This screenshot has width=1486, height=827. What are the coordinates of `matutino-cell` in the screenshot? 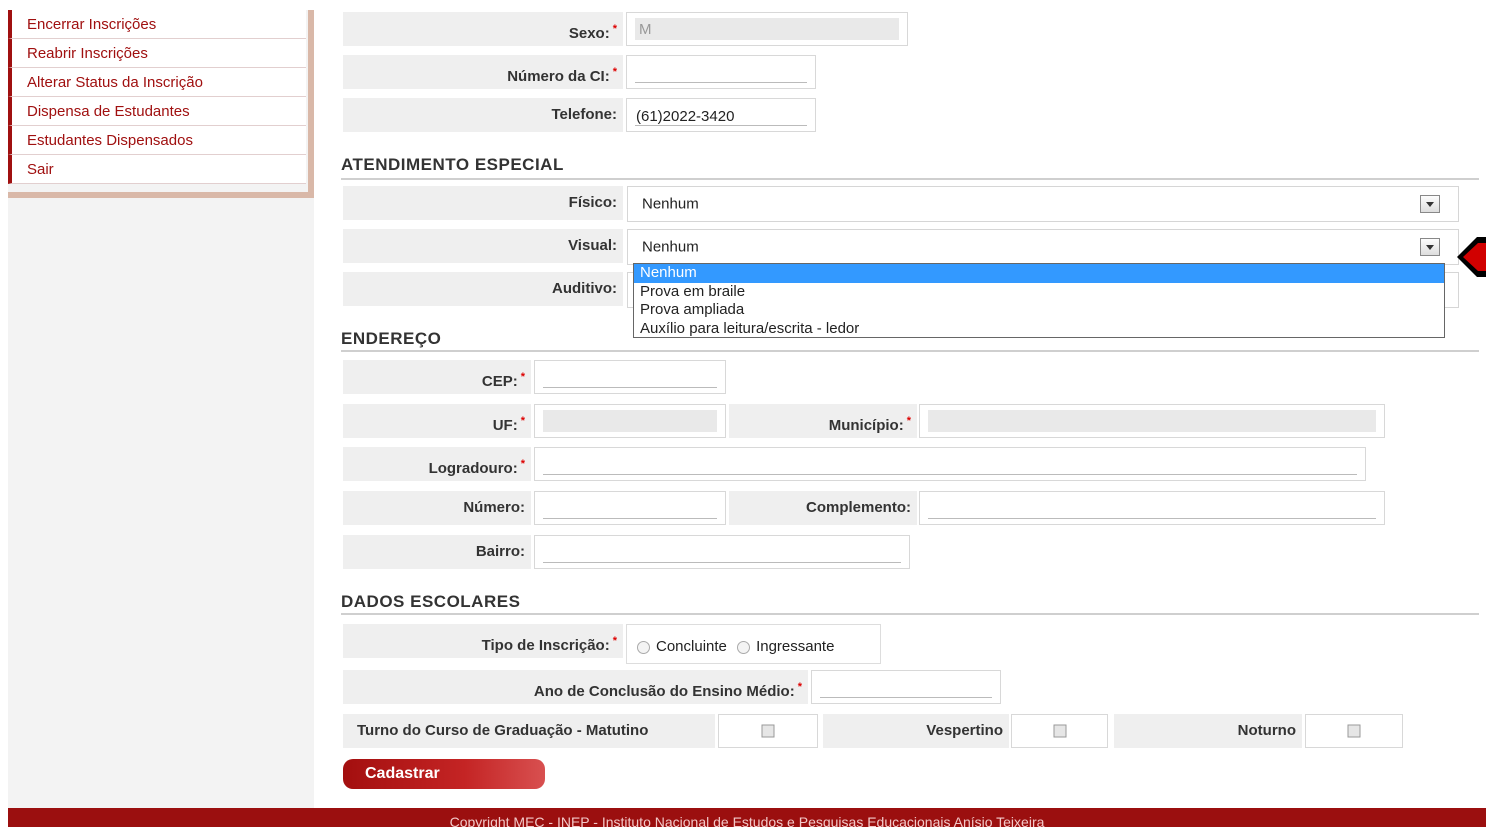 It's located at (768, 731).